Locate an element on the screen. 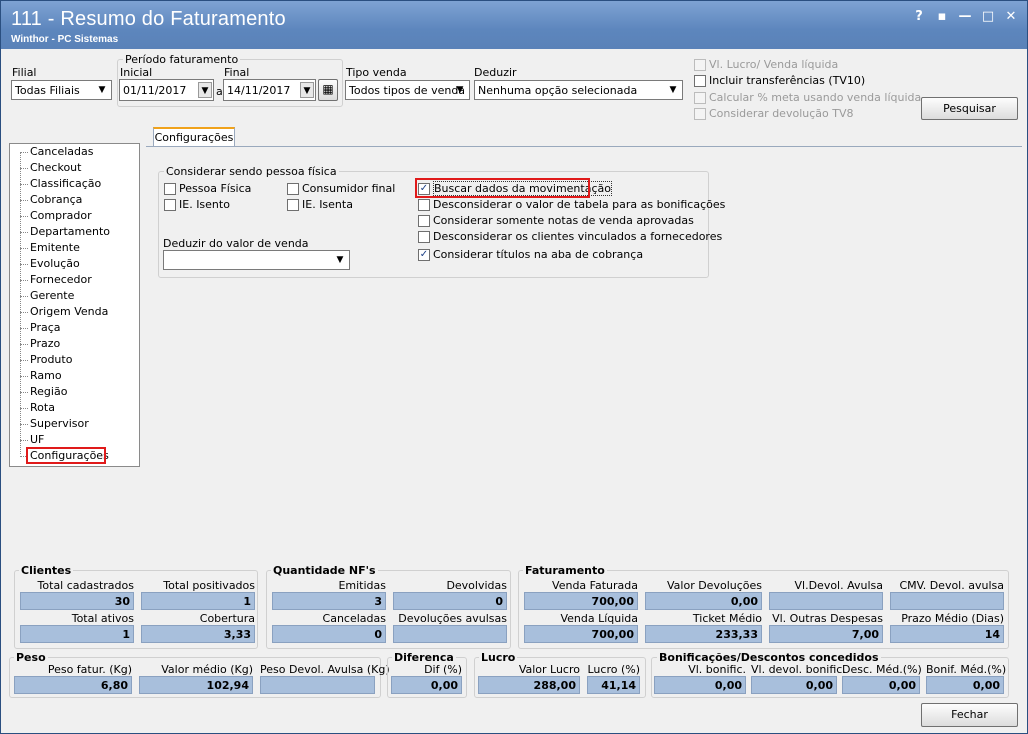 Image resolution: width=1028 pixels, height=734 pixels. bonif-med-label: Bonif. Méd.(%) is located at coordinates (966, 669).